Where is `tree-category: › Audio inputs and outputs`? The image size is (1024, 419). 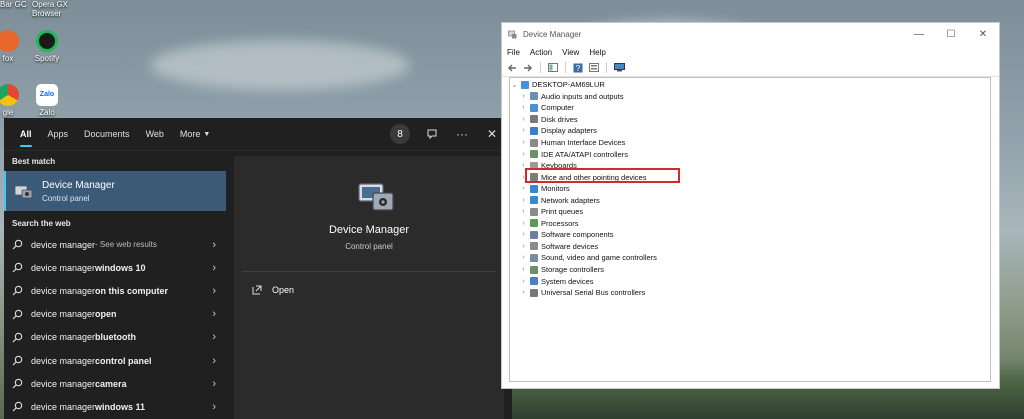 tree-category: › Audio inputs and outputs is located at coordinates (750, 97).